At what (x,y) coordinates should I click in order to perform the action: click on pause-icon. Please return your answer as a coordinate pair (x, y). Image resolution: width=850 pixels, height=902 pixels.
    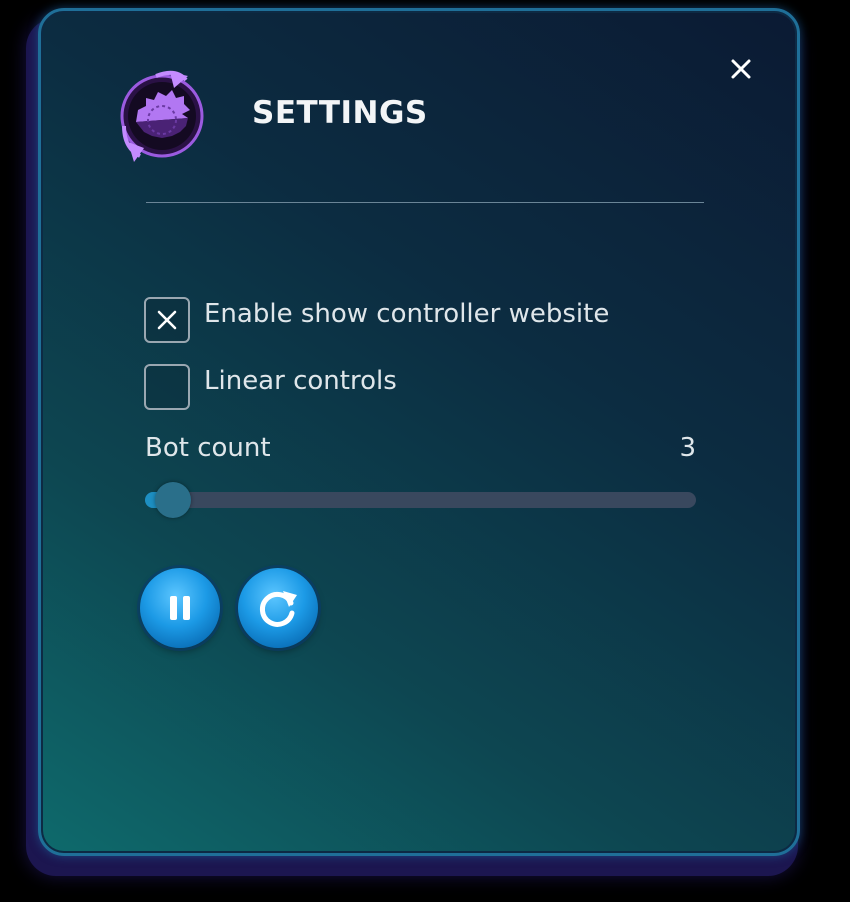
    Looking at the image, I should click on (180, 608).